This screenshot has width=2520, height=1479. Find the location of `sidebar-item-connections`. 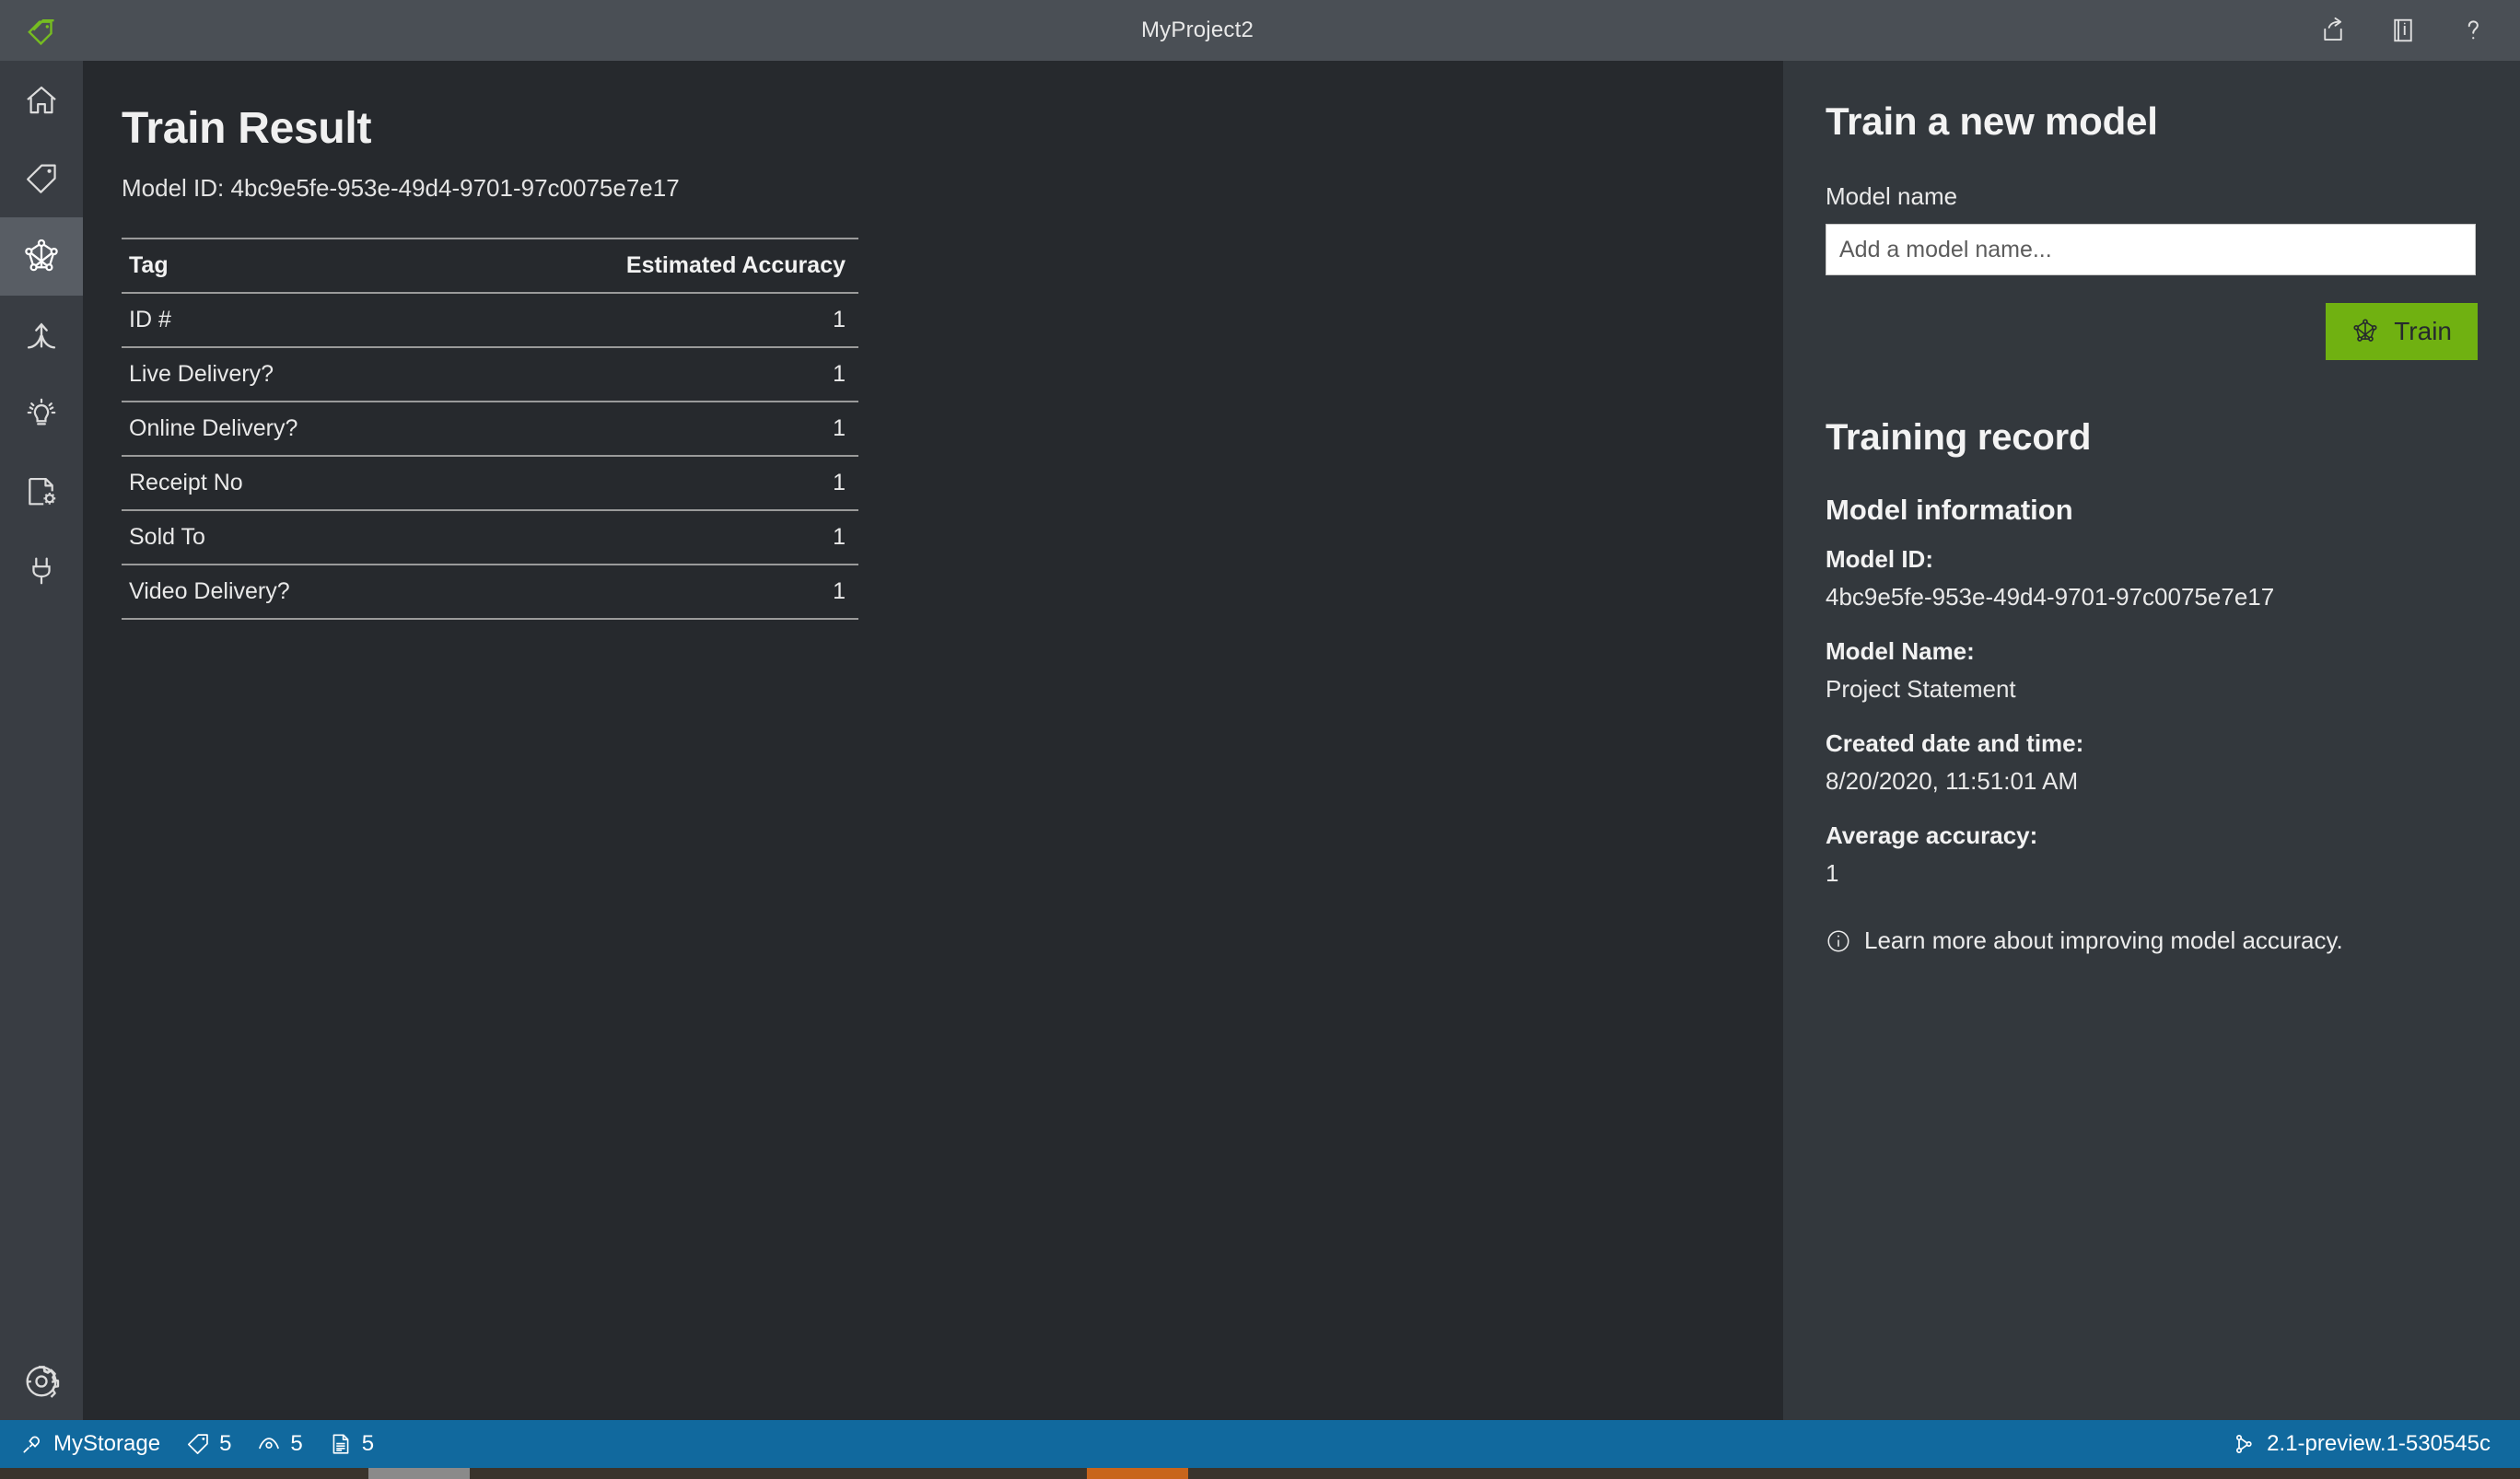

sidebar-item-connections is located at coordinates (41, 569).